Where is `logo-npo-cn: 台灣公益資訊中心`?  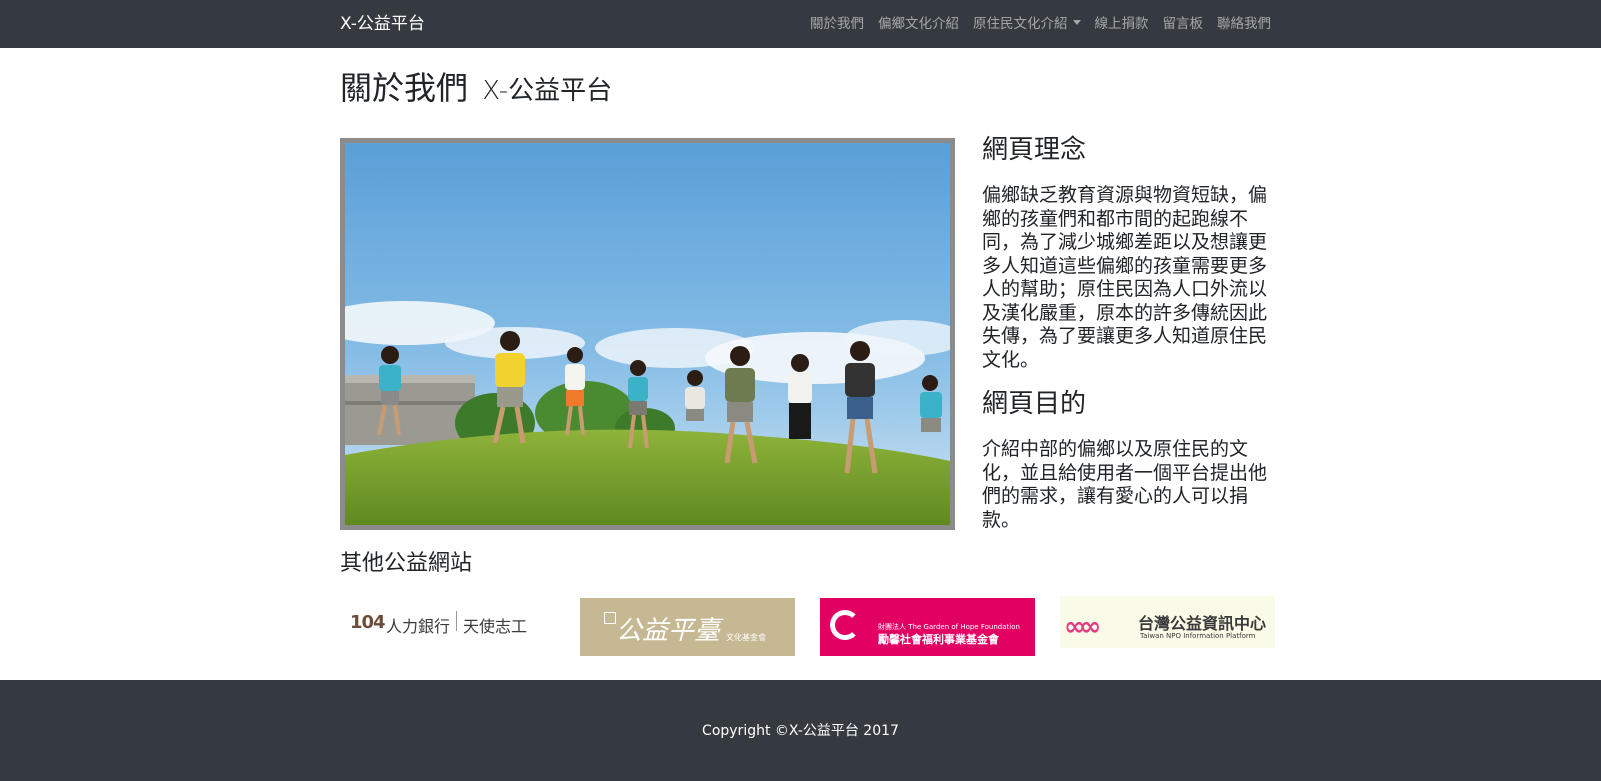 logo-npo-cn: 台灣公益資訊中心 is located at coordinates (1202, 623).